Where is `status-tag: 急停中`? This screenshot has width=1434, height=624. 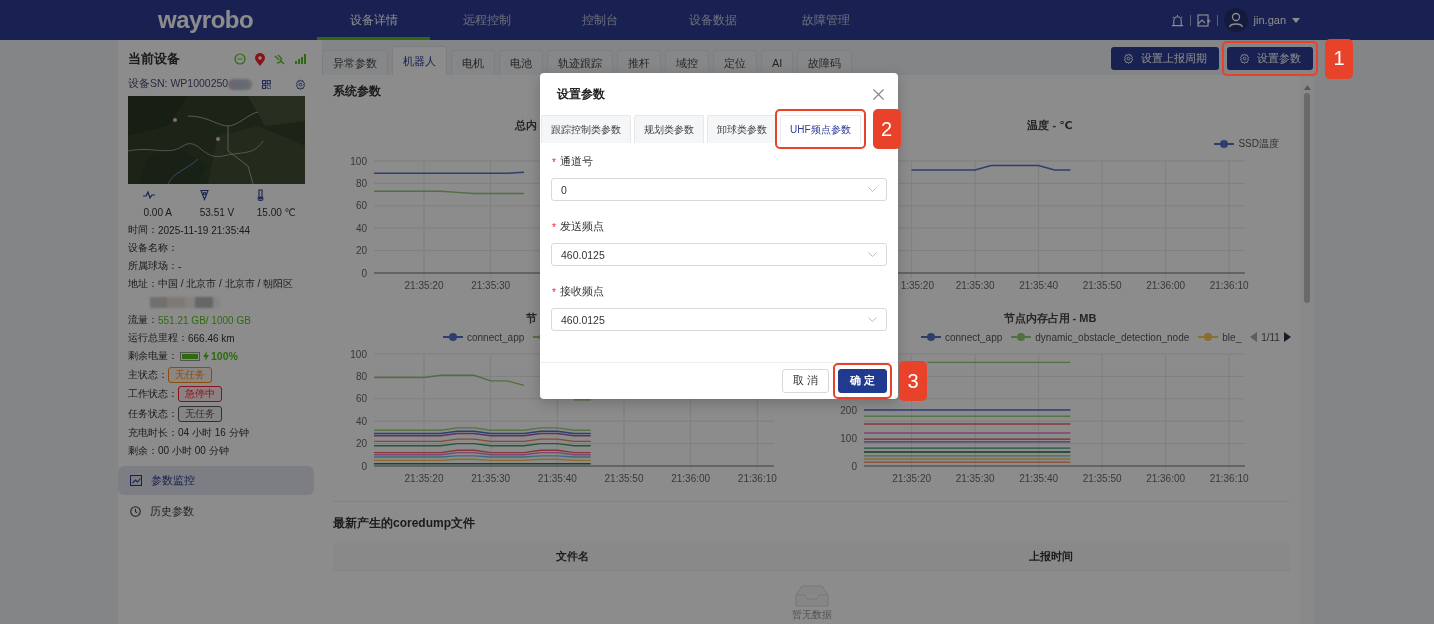 status-tag: 急停中 is located at coordinates (200, 394).